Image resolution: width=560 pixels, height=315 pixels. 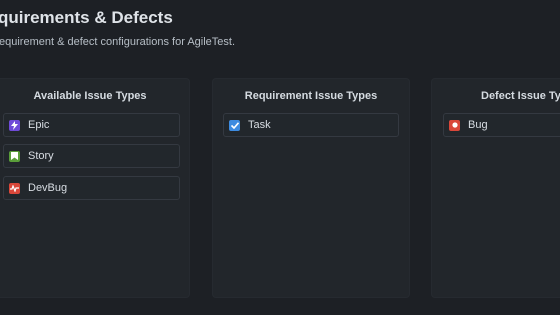 What do you see at coordinates (311, 96) in the screenshot?
I see `panel-title: Requirement Issue Types` at bounding box center [311, 96].